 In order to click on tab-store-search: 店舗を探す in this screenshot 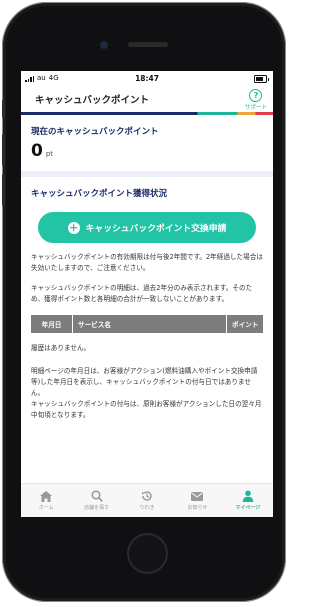, I will do `click(96, 500)`.